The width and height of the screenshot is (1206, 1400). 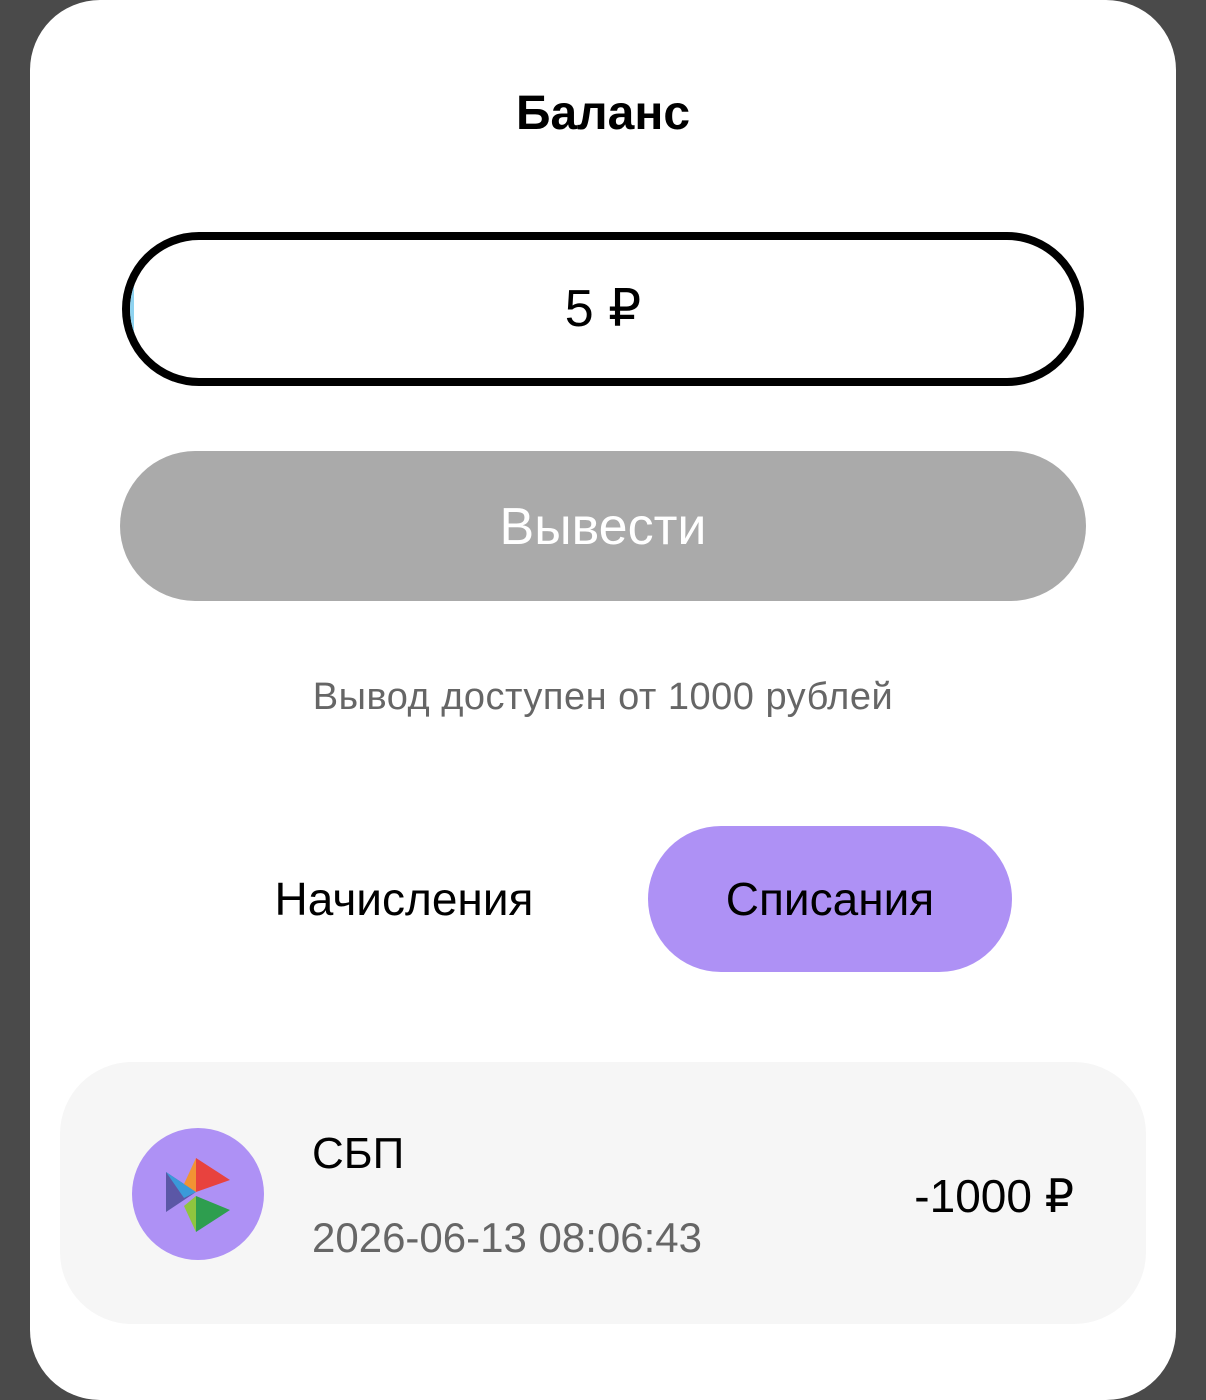 I want to click on withdraw-hint: Вывод доступен от 1000 рублей, so click(x=603, y=697).